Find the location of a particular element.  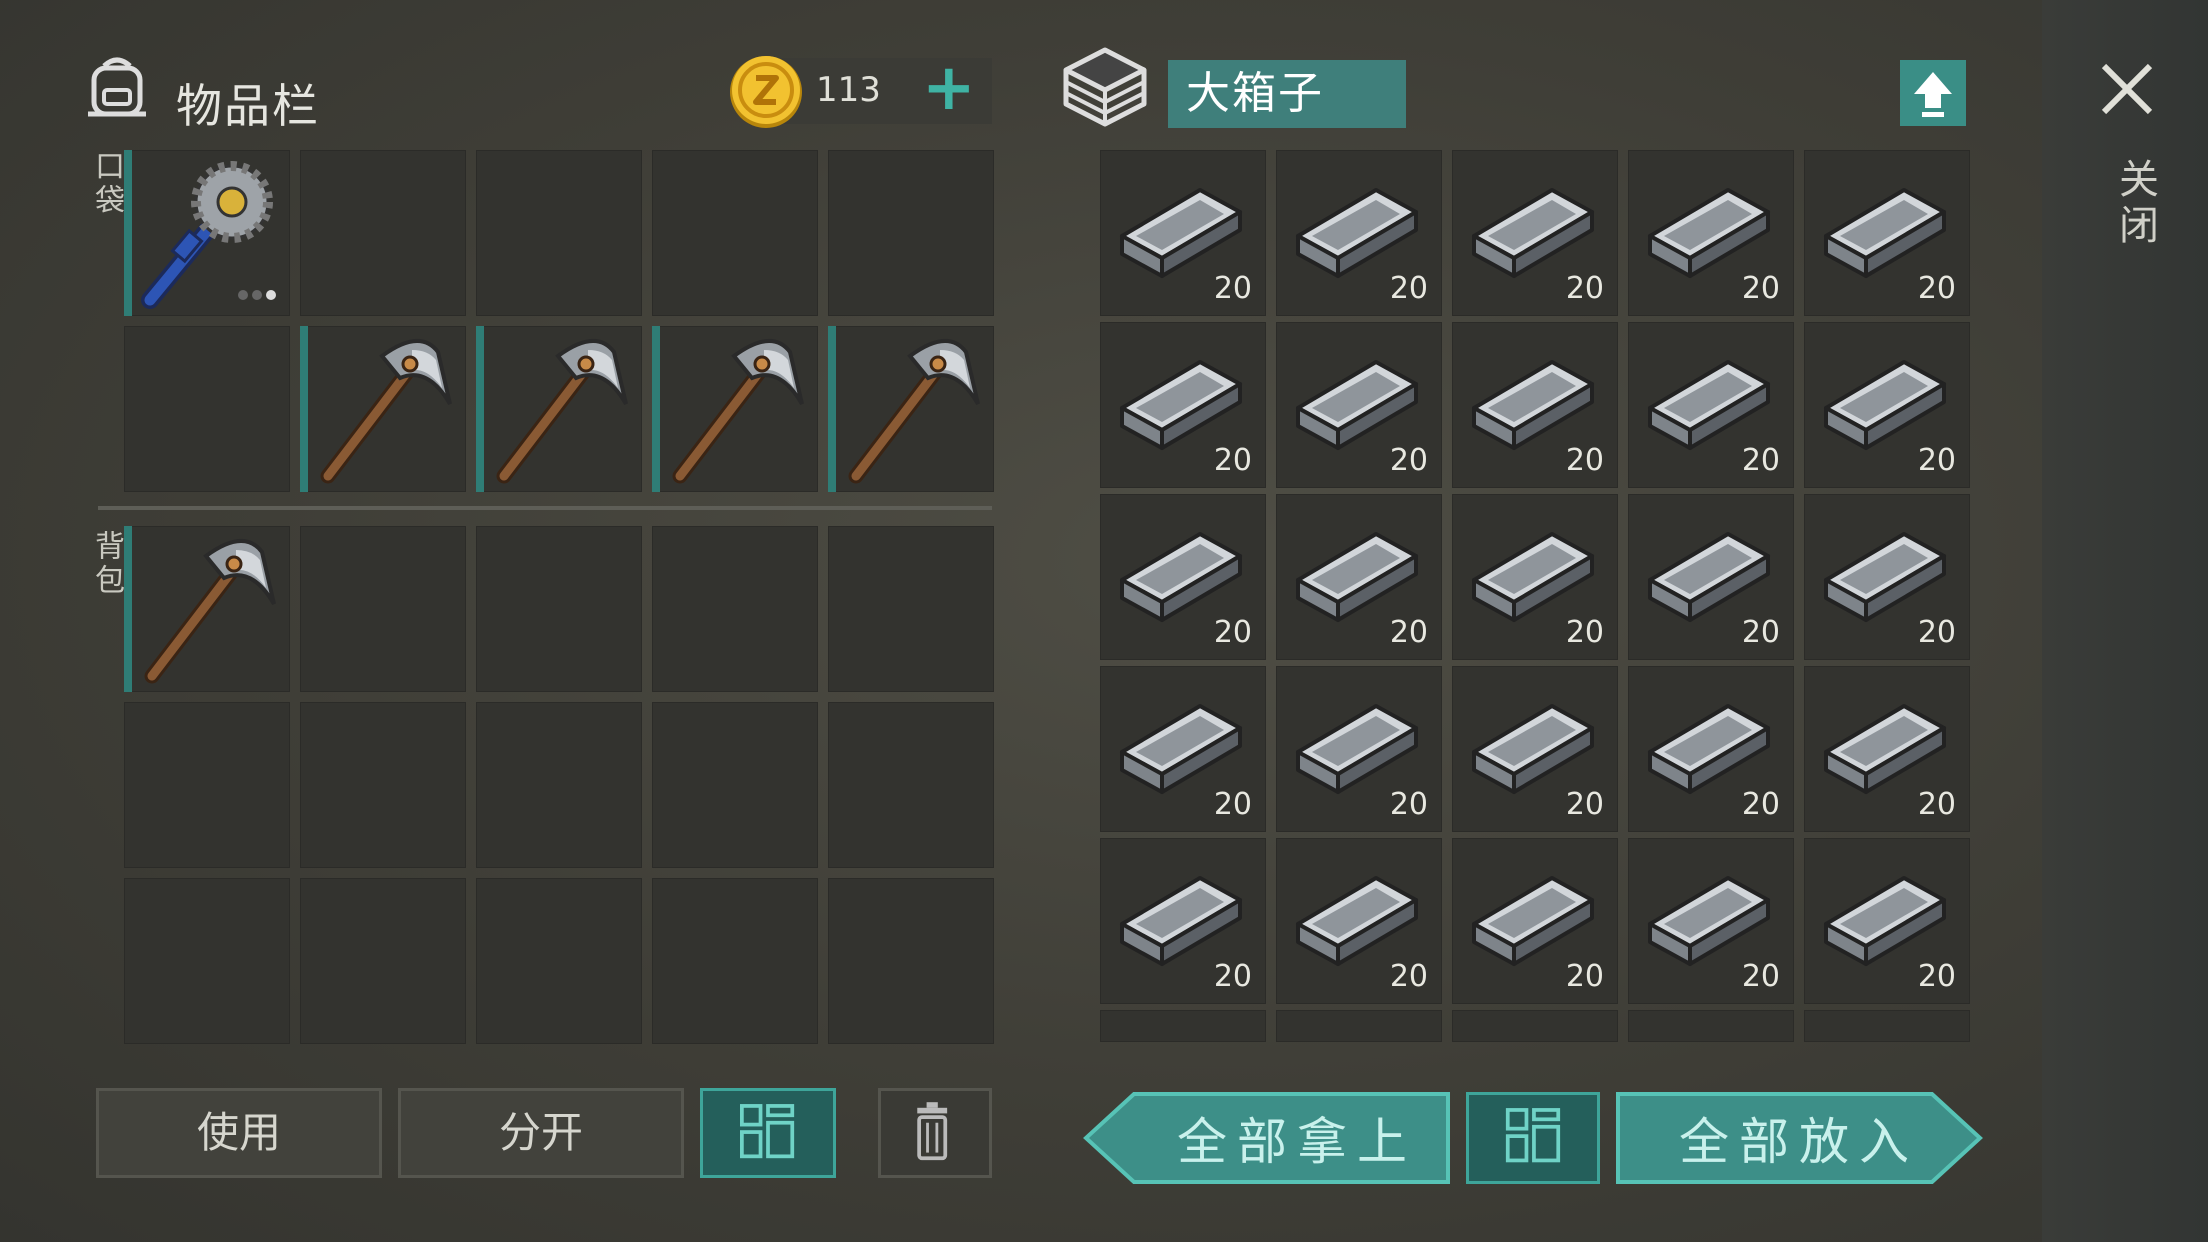

use-button: 使用 is located at coordinates (239, 1133).